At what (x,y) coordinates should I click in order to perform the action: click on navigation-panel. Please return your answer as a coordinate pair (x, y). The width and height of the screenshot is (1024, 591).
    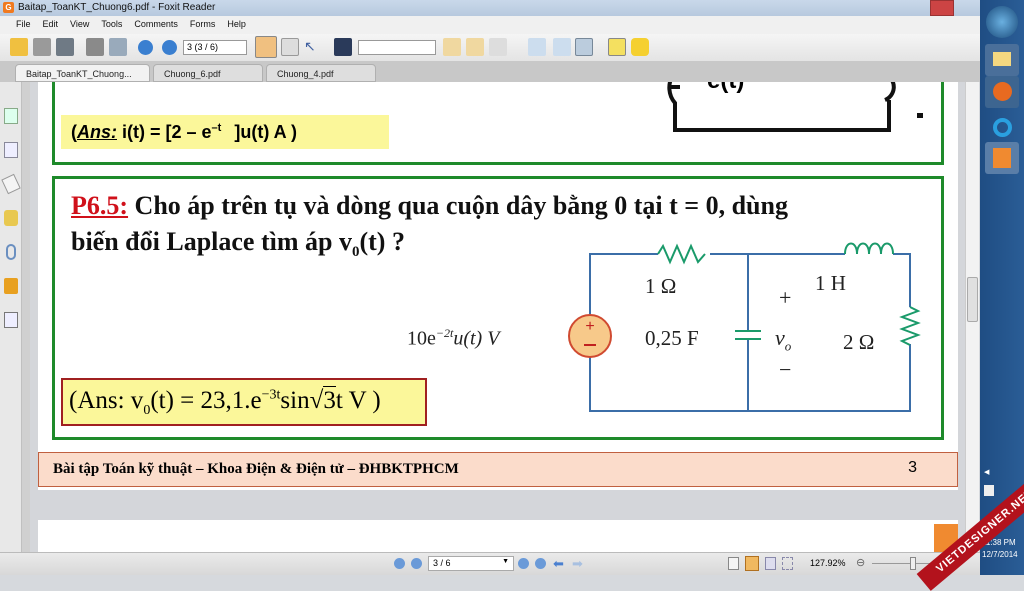
    Looking at the image, I should click on (11, 317).